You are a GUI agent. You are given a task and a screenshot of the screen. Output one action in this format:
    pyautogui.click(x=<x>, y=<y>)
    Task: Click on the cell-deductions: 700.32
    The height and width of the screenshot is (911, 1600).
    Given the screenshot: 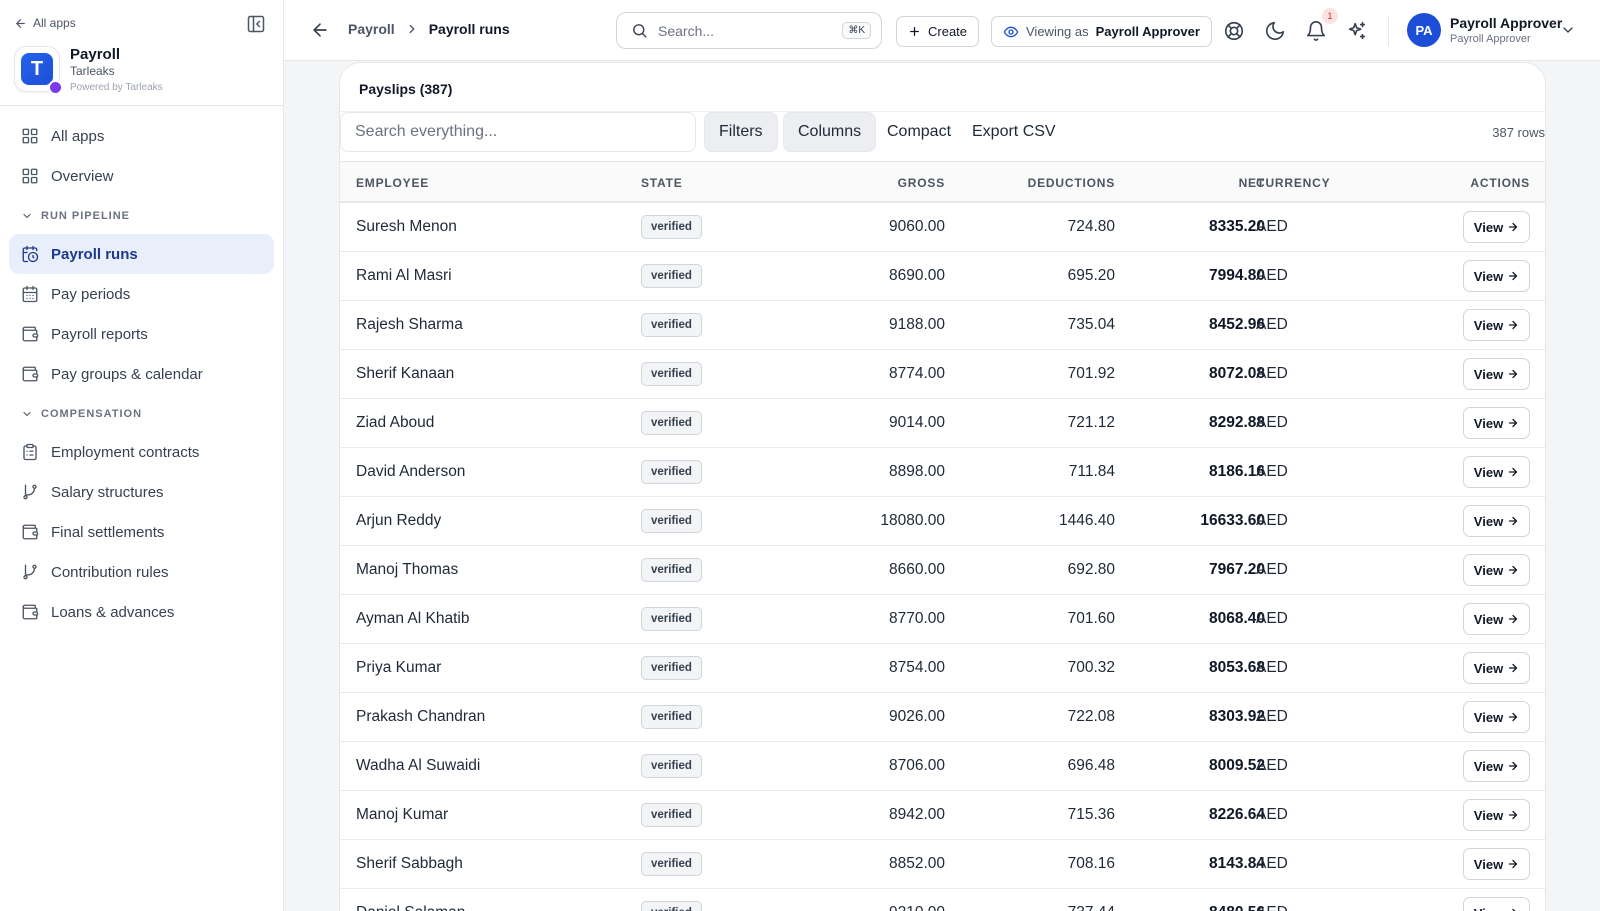 What is the action you would take?
    pyautogui.click(x=1091, y=667)
    